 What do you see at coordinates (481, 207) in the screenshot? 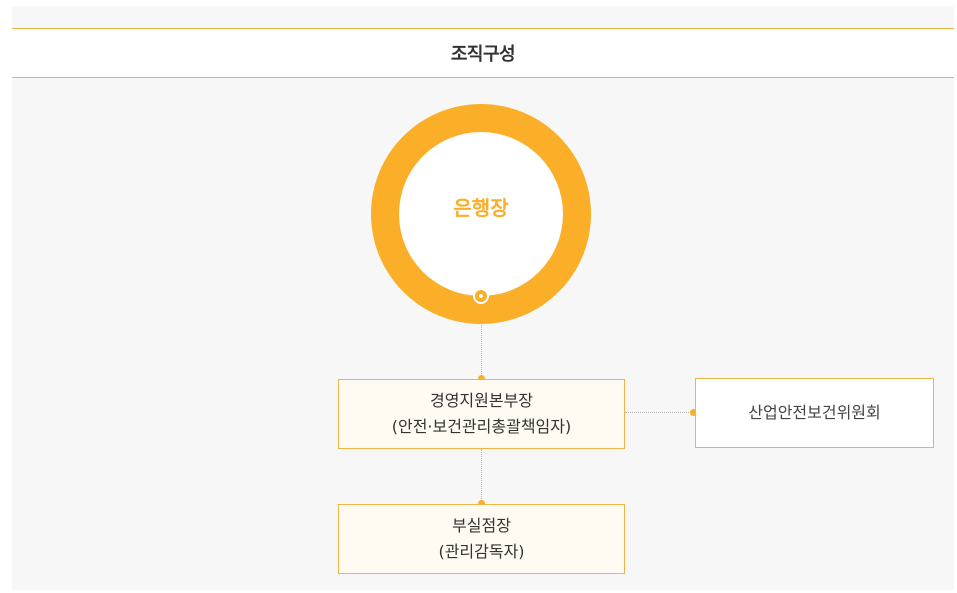
I see `head-node-label: 은행장` at bounding box center [481, 207].